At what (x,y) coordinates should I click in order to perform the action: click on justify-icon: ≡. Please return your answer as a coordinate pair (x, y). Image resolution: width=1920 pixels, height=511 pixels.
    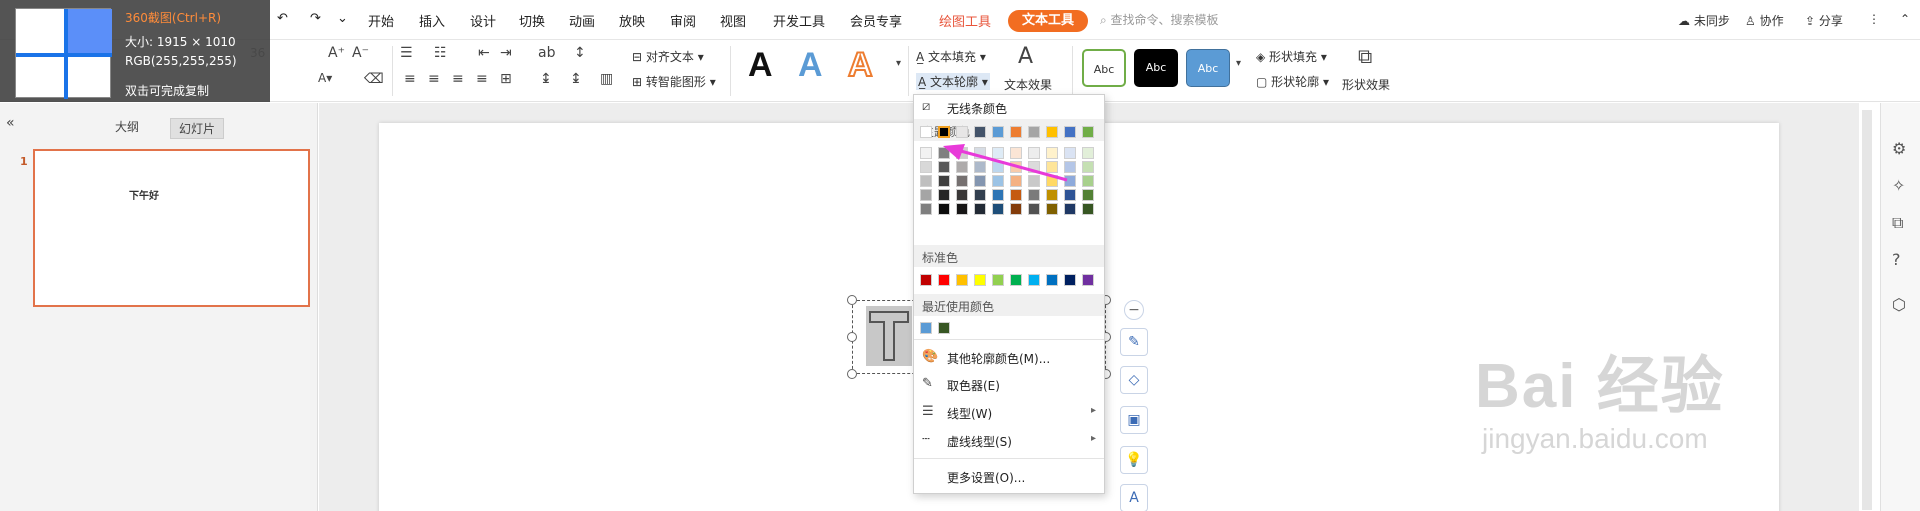
    Looking at the image, I should click on (482, 79).